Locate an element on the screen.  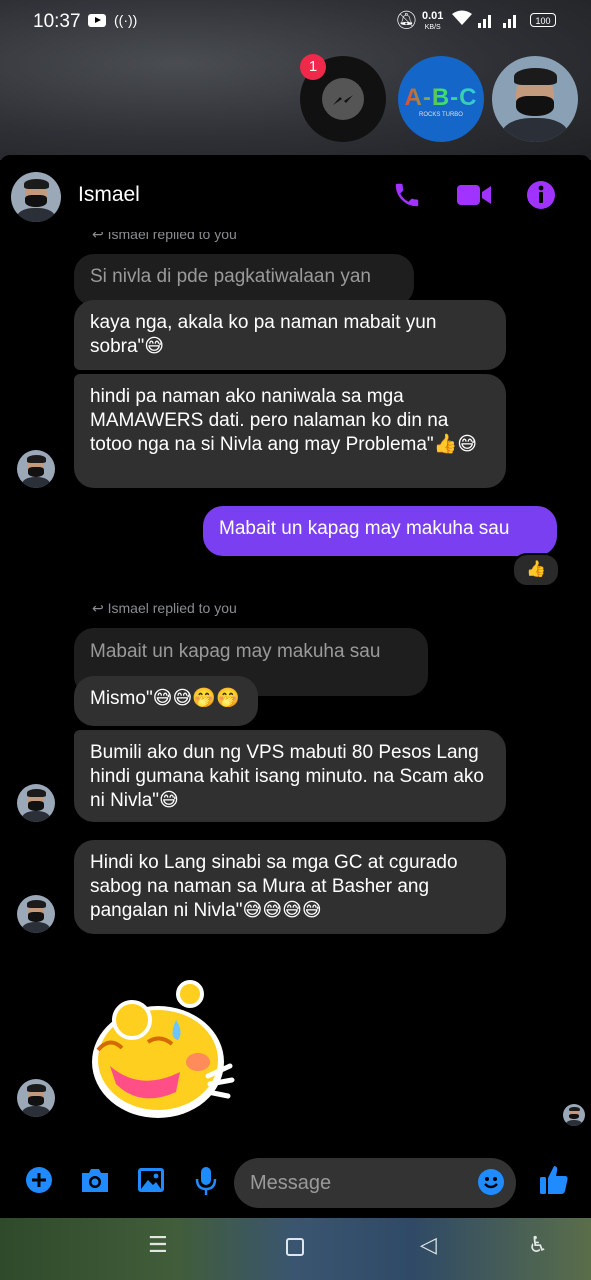
my-message-bubble: Mabait un kapag may makuha sau is located at coordinates (380, 531).